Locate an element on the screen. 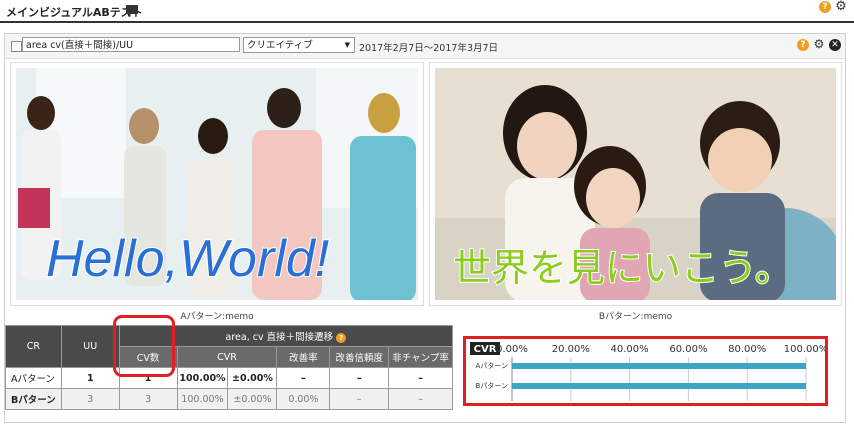 The width and height of the screenshot is (854, 425). cell-uu: 1 is located at coordinates (90, 378).